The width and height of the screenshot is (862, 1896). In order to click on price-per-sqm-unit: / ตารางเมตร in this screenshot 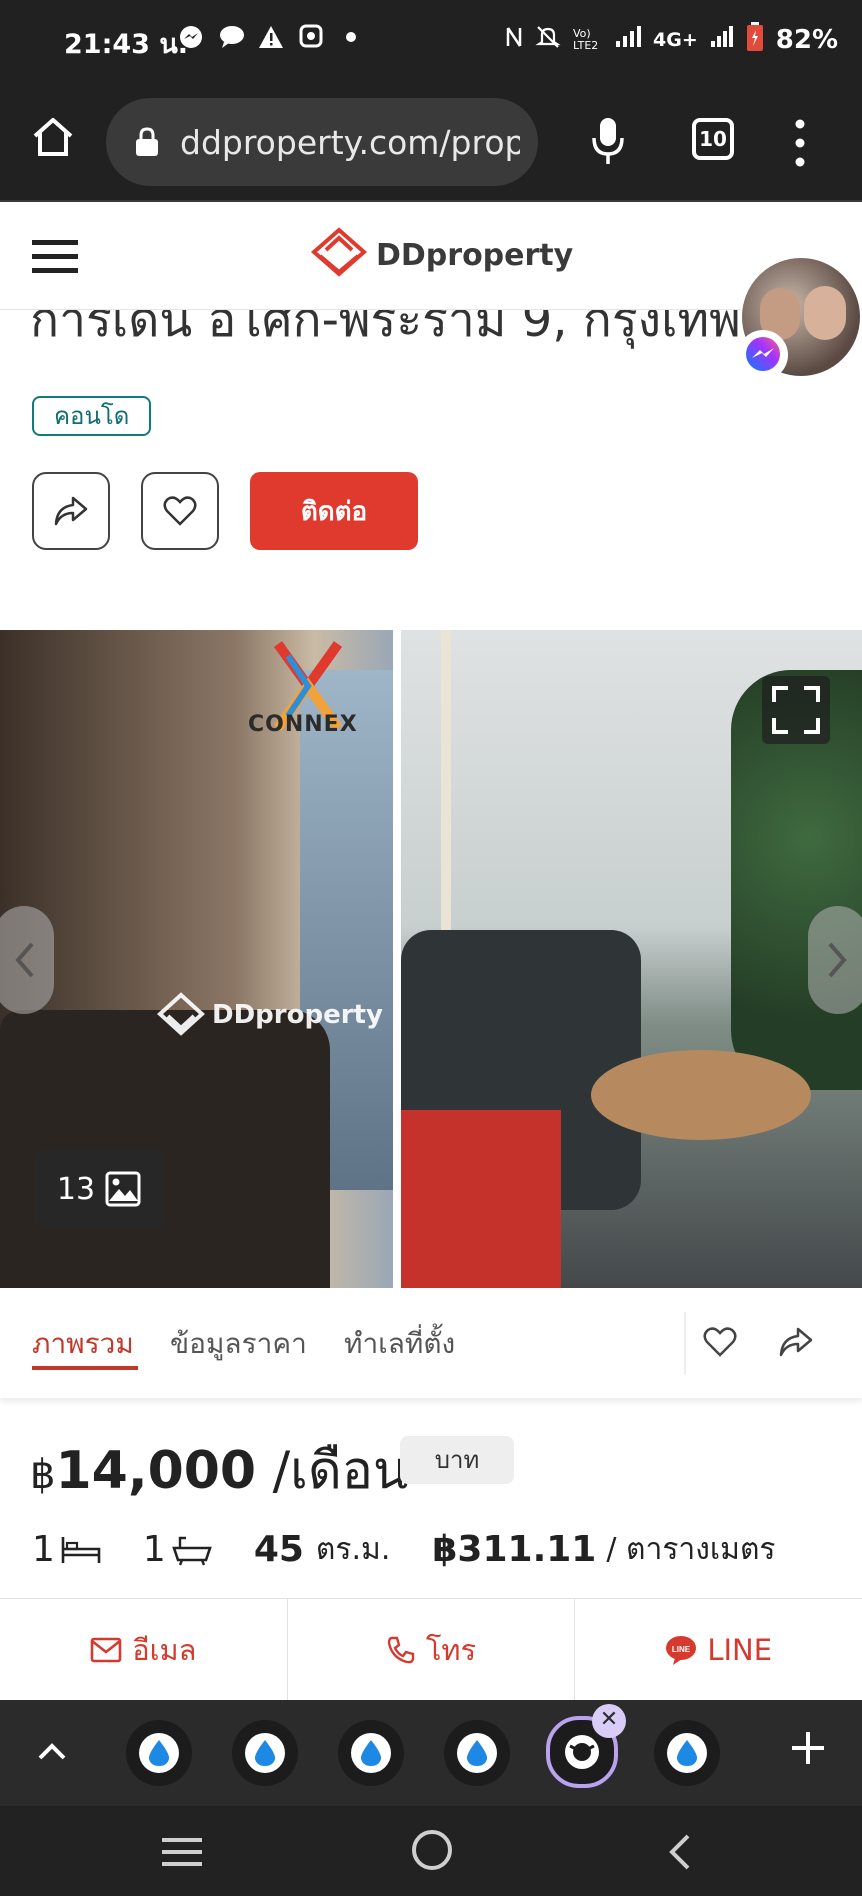, I will do `click(691, 1549)`.